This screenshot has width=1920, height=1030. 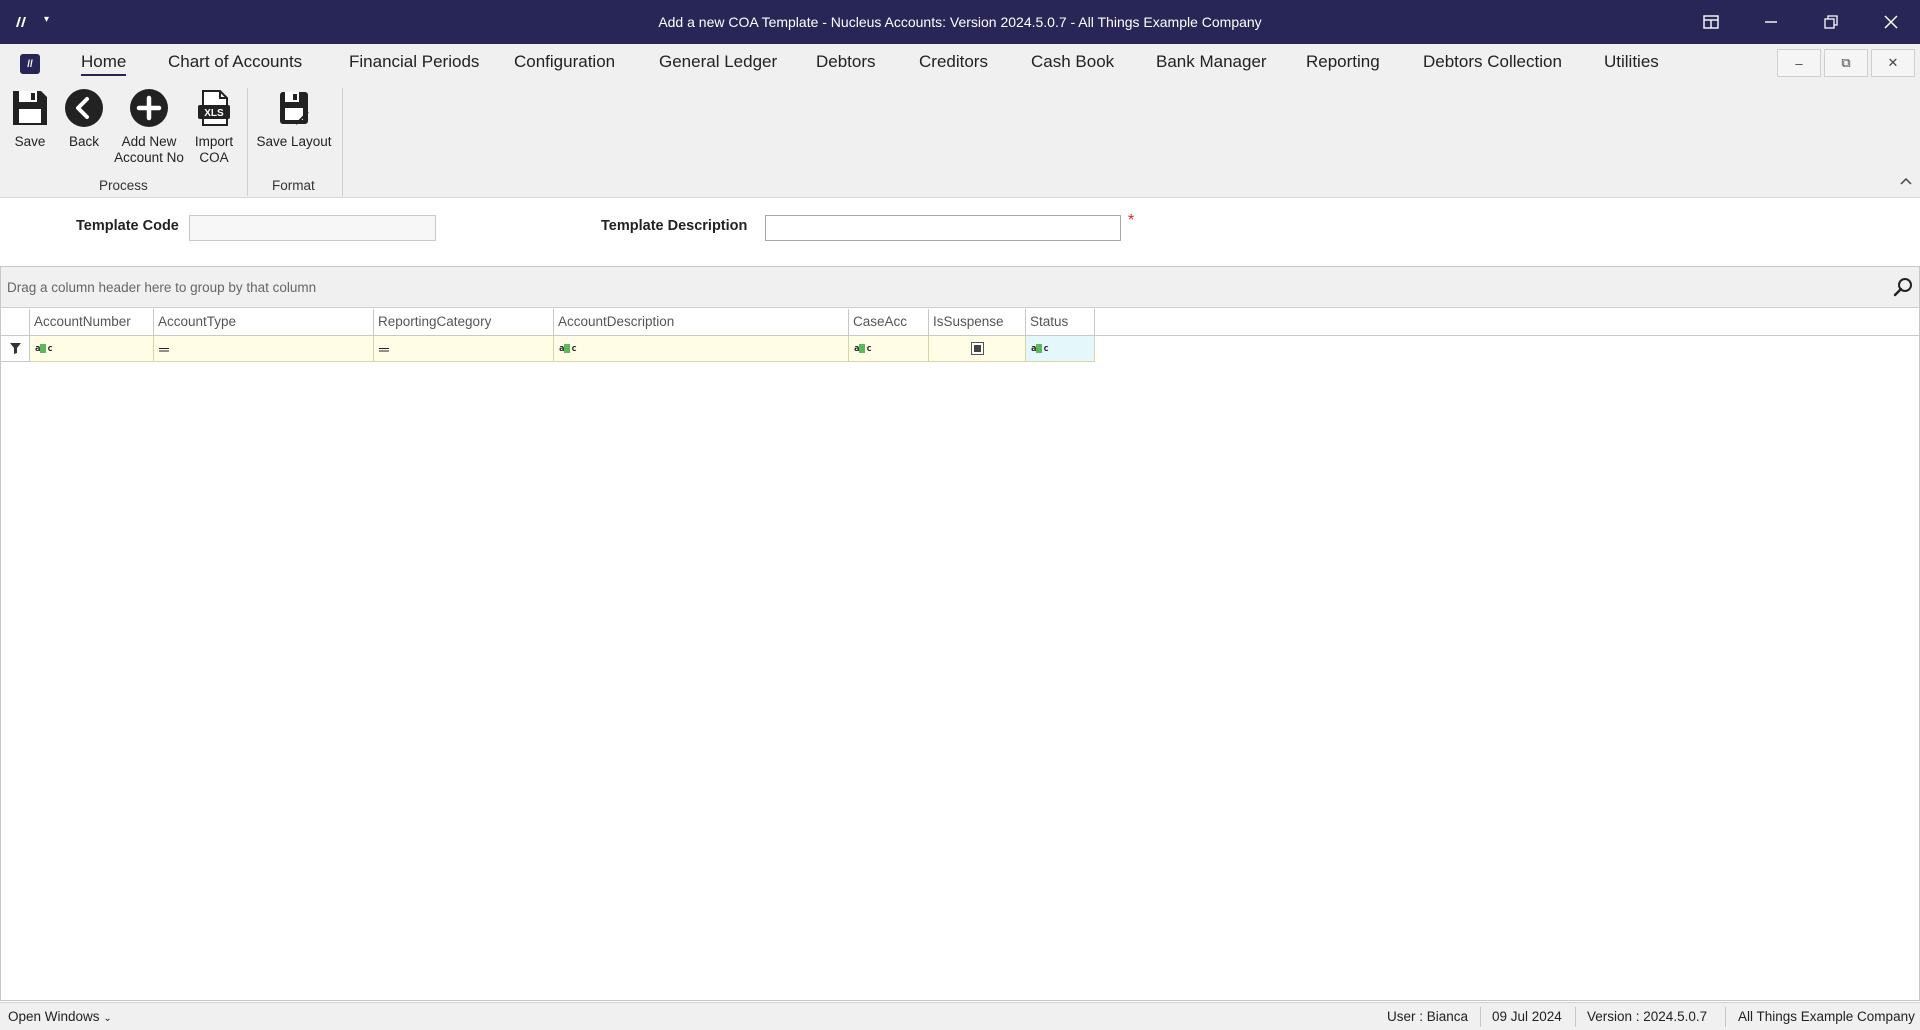 I want to click on column-header-reportingcategory: ReportingCategory, so click(x=464, y=322).